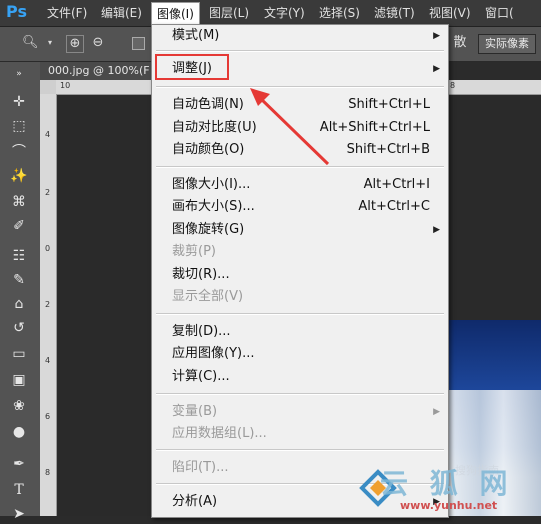  I want to click on crop-tool-icon: ⌘, so click(19, 202).